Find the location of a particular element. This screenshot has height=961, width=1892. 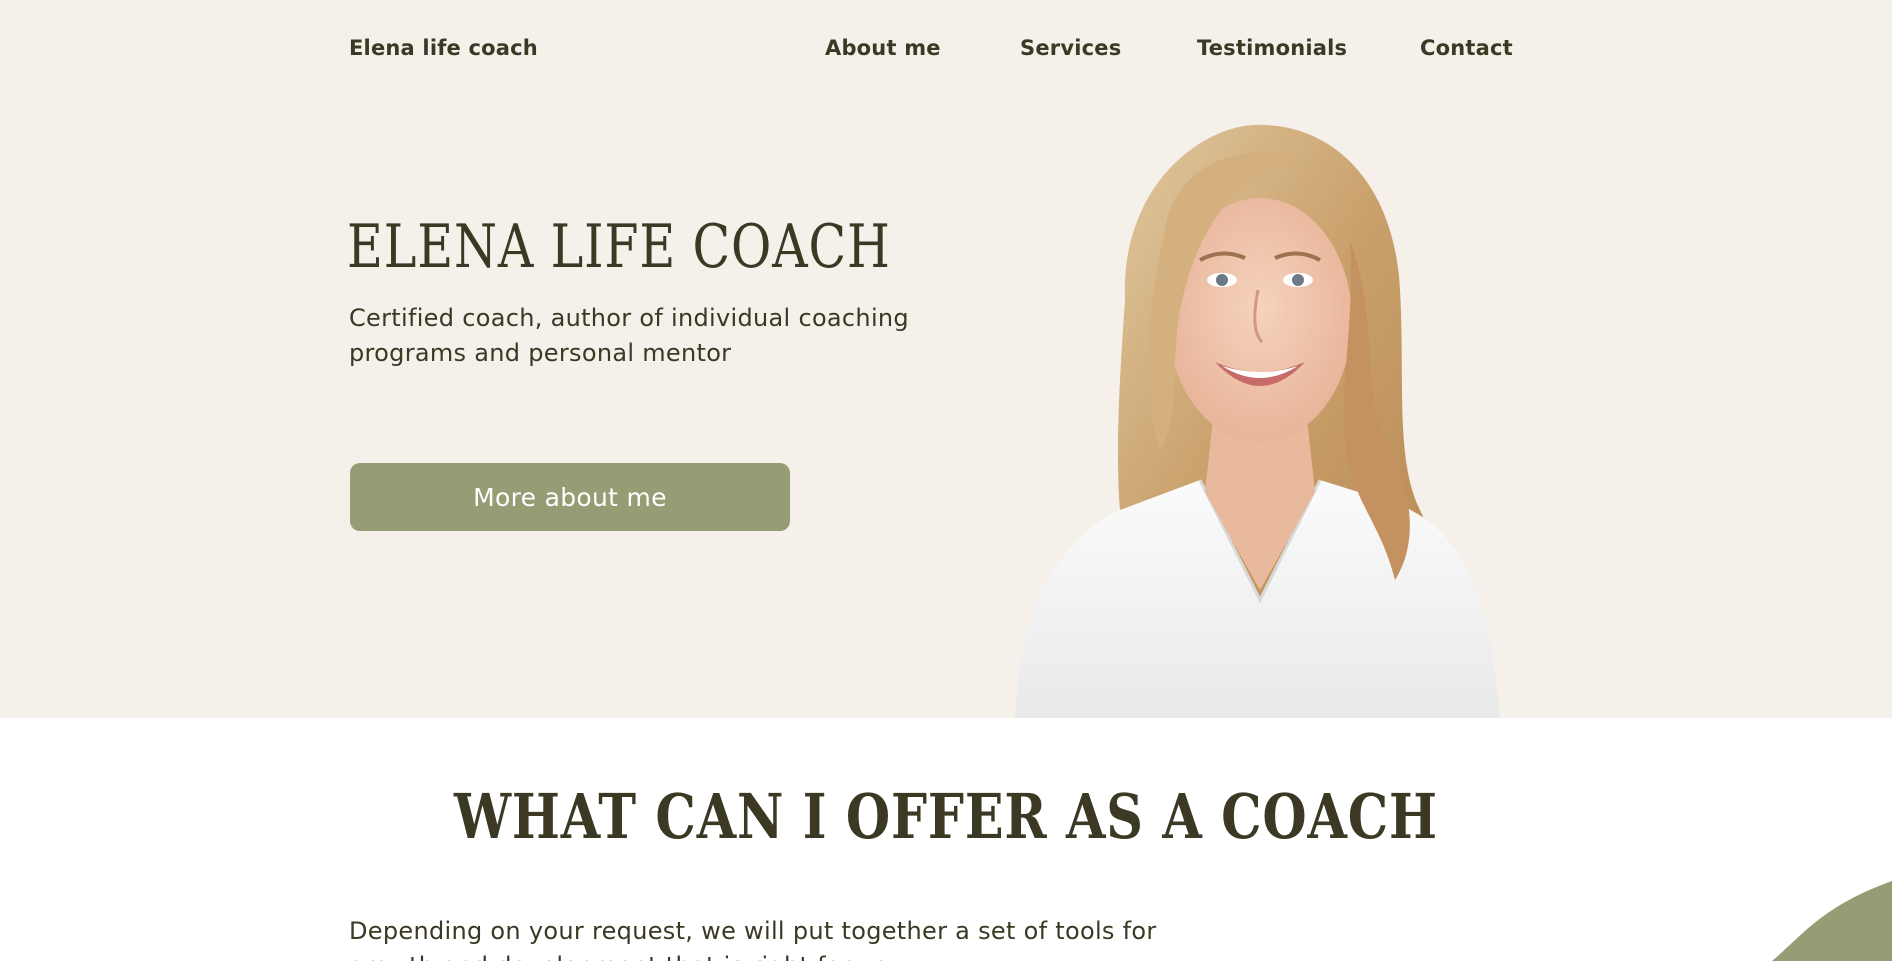

offer-section-title: WHAT CAN I OFFER AS A COACH is located at coordinates (946, 816).